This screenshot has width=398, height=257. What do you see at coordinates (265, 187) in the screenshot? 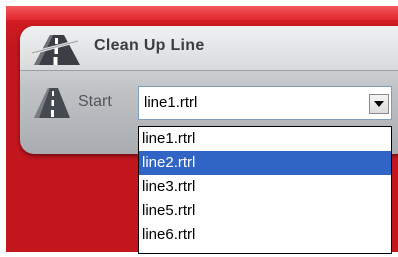
I see `dropdown-option: line3.rtrl` at bounding box center [265, 187].